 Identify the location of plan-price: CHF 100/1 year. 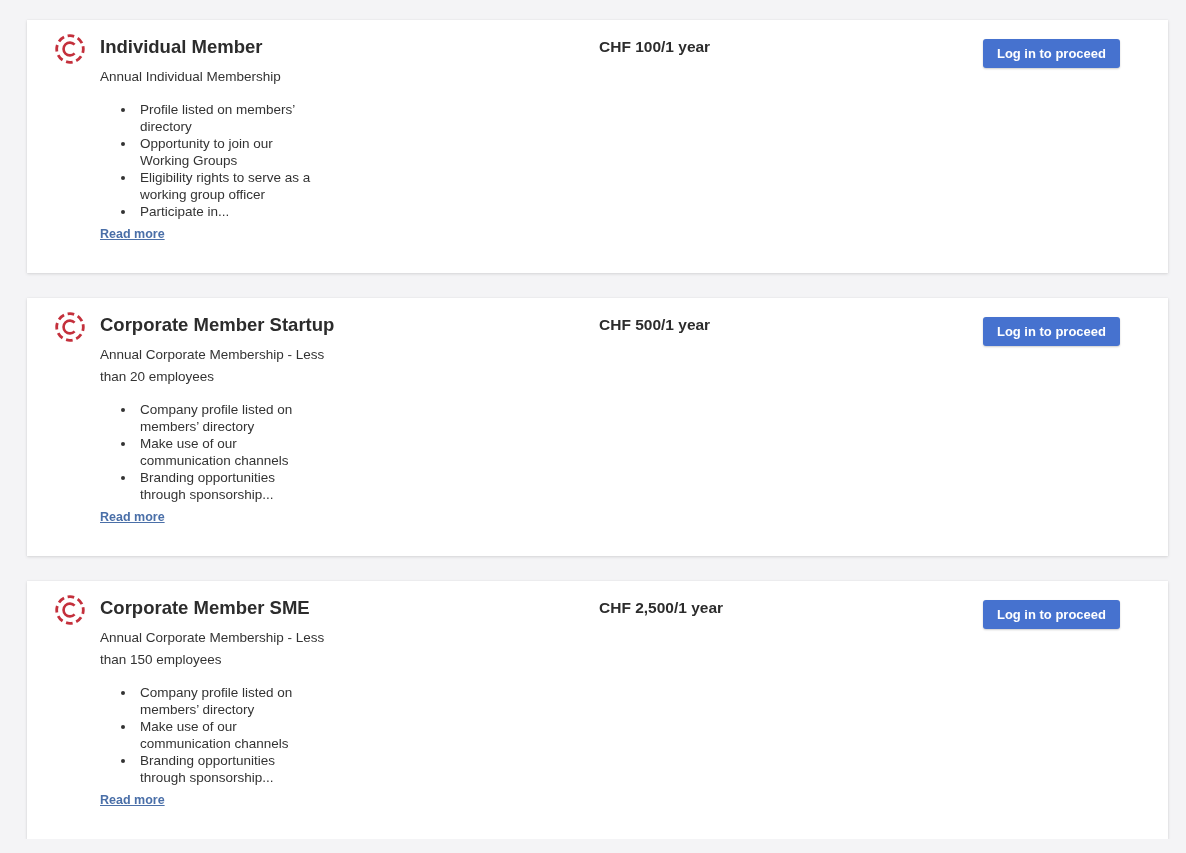
(655, 47).